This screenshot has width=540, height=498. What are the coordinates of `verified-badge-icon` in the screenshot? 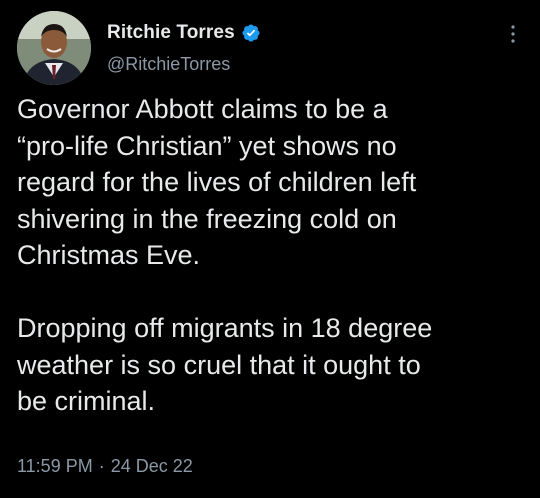 It's located at (251, 33).